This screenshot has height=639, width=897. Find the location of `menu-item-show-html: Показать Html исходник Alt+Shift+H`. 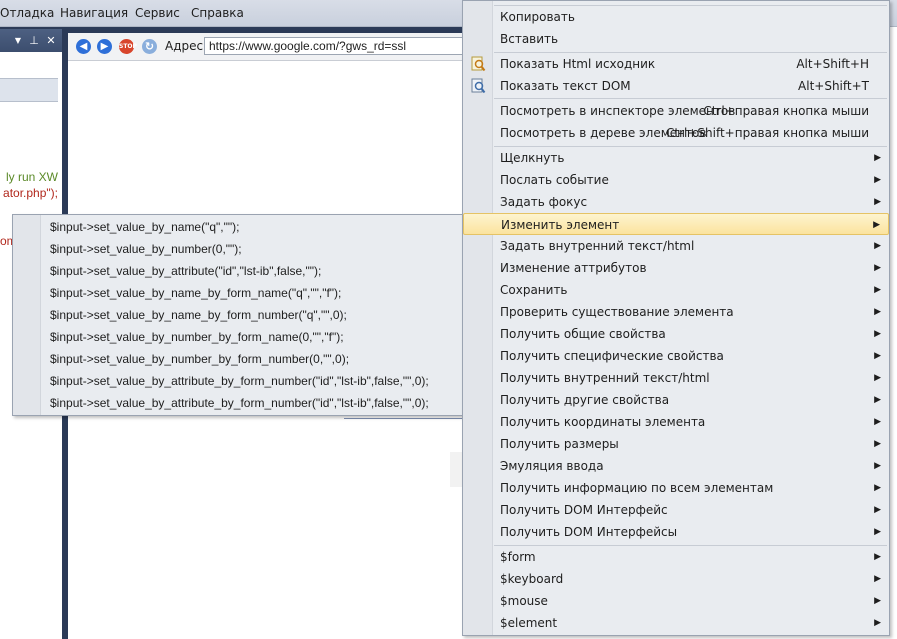

menu-item-show-html: Показать Html исходник Alt+Shift+H is located at coordinates (676, 64).